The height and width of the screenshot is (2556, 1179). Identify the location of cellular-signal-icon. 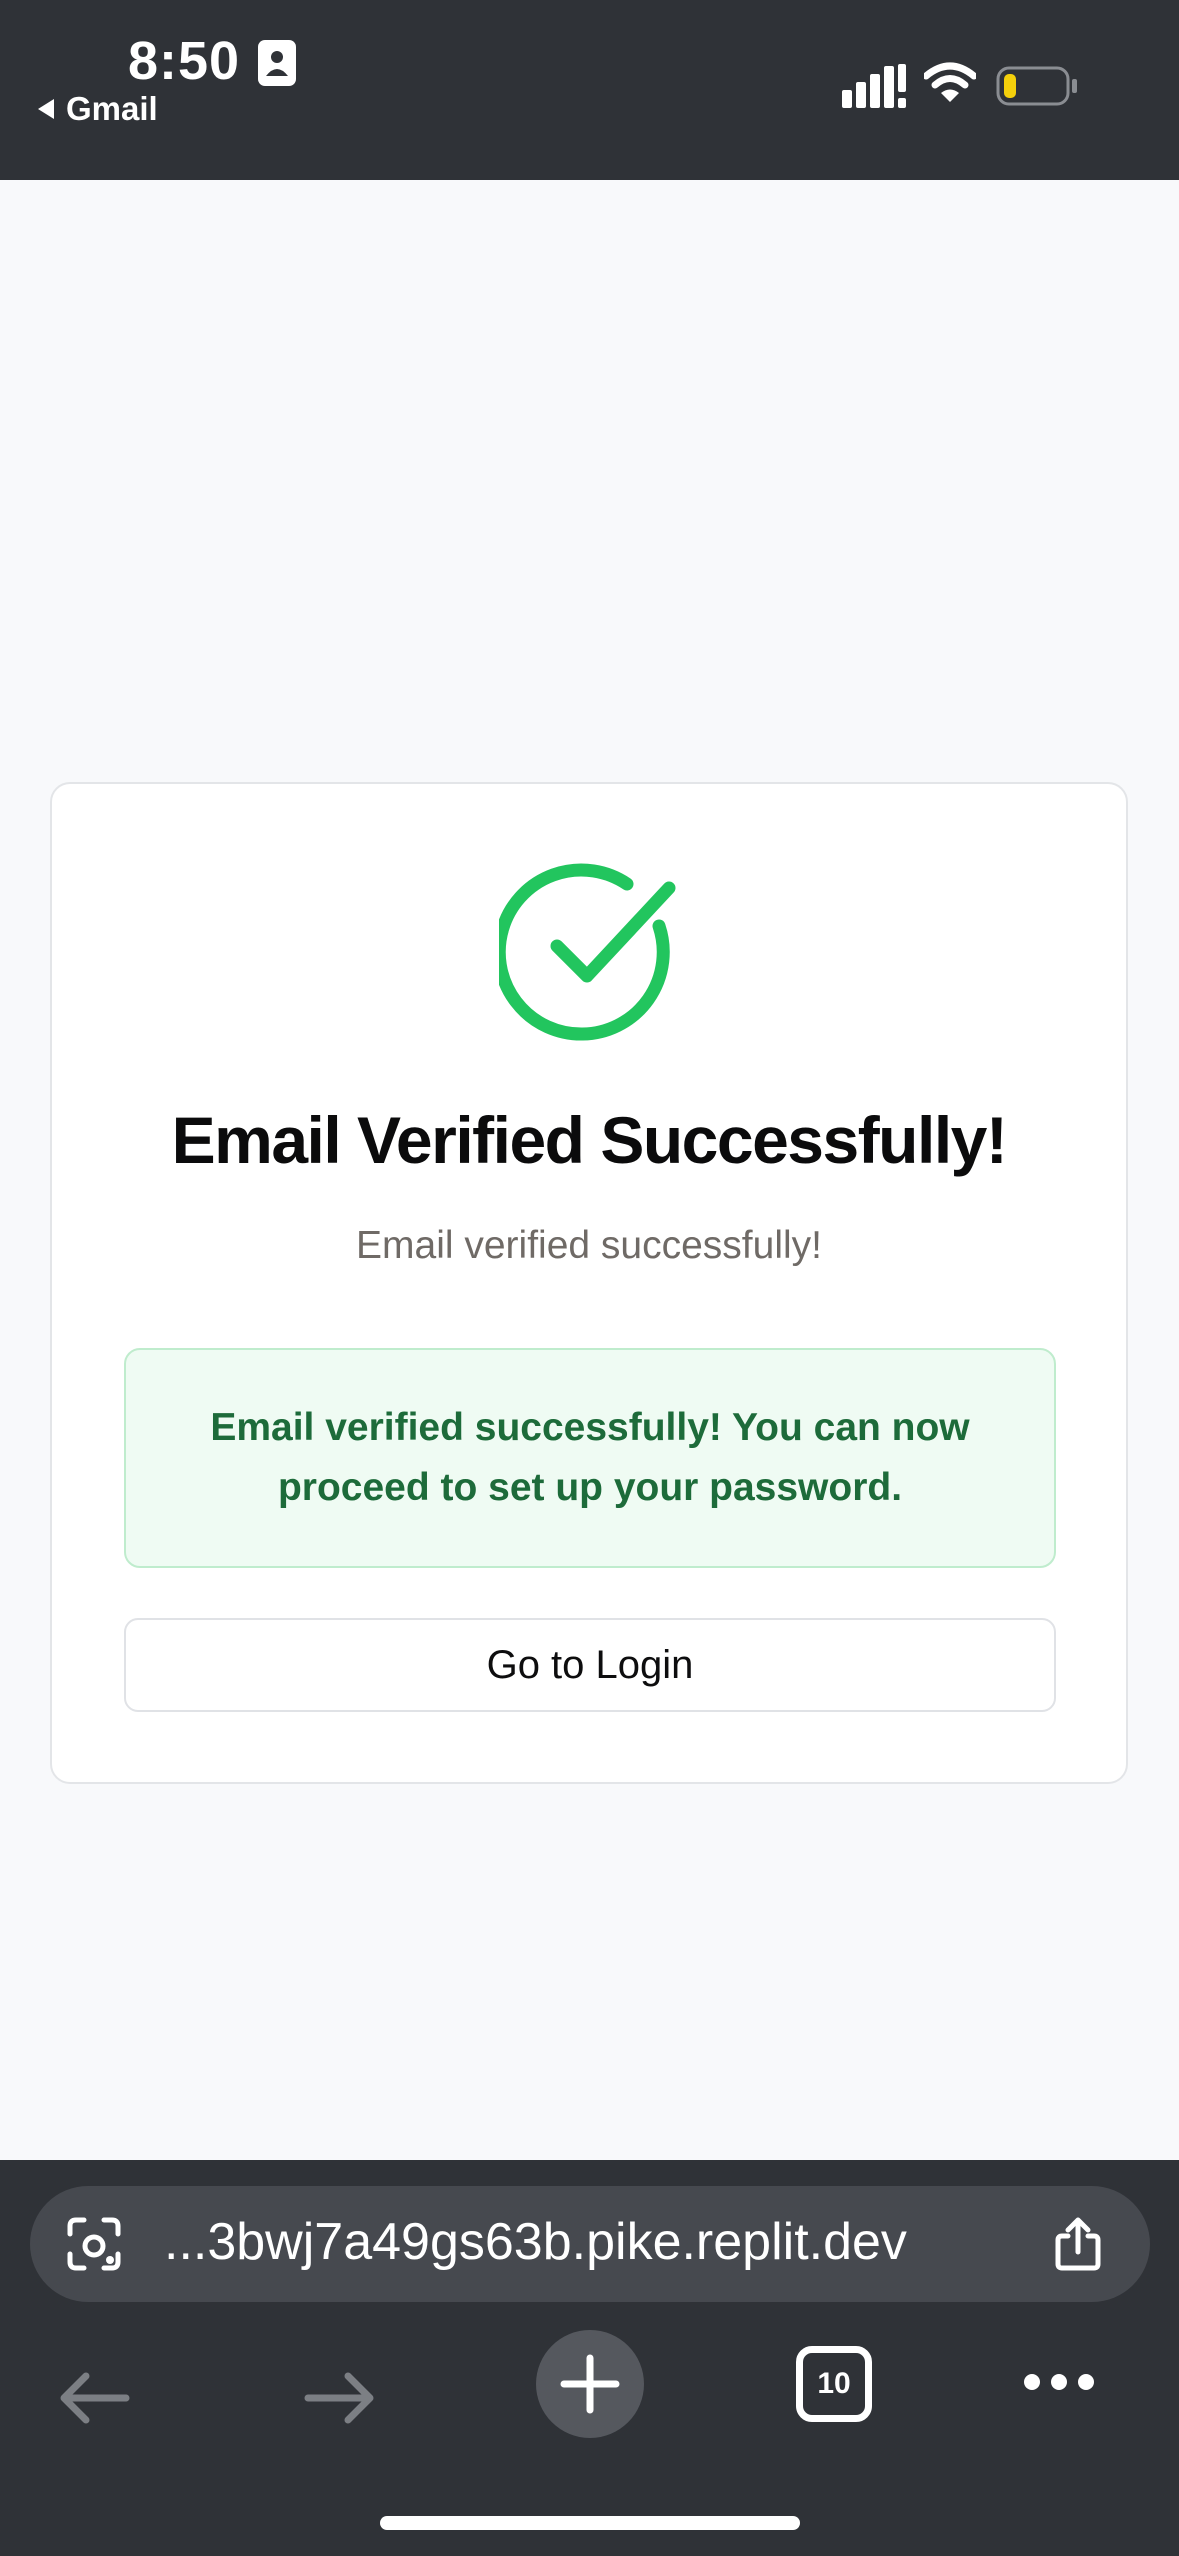
(874, 88).